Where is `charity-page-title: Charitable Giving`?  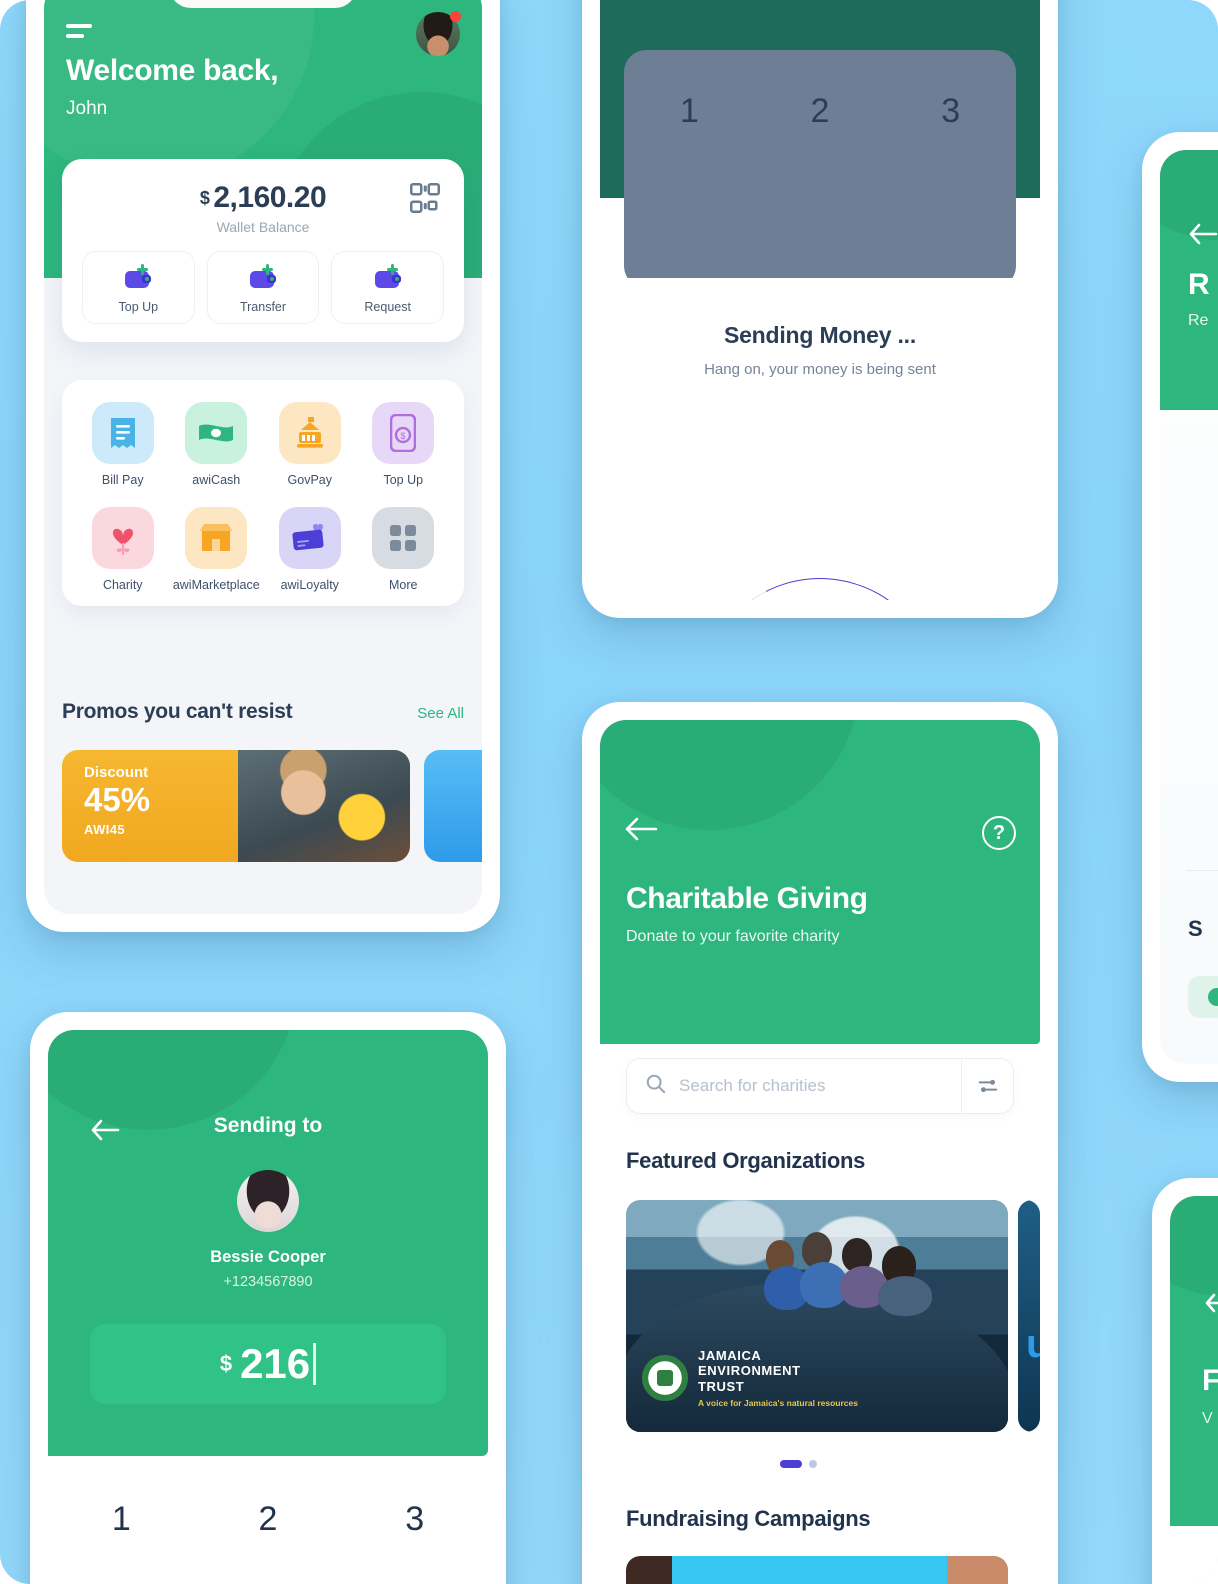
charity-page-title: Charitable Giving is located at coordinates (747, 898).